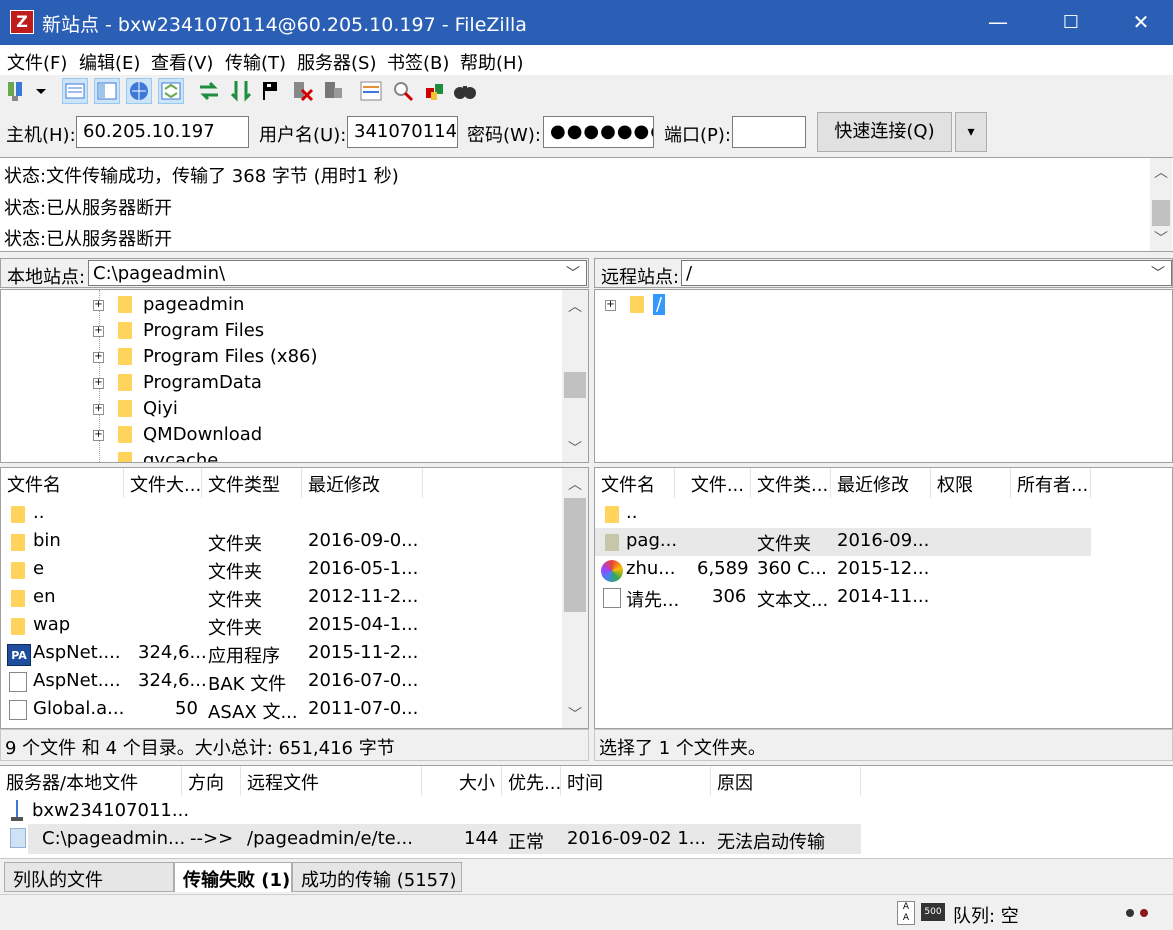  Describe the element at coordinates (323, 383) in the screenshot. I see `tree-item: + ProgramData` at that location.